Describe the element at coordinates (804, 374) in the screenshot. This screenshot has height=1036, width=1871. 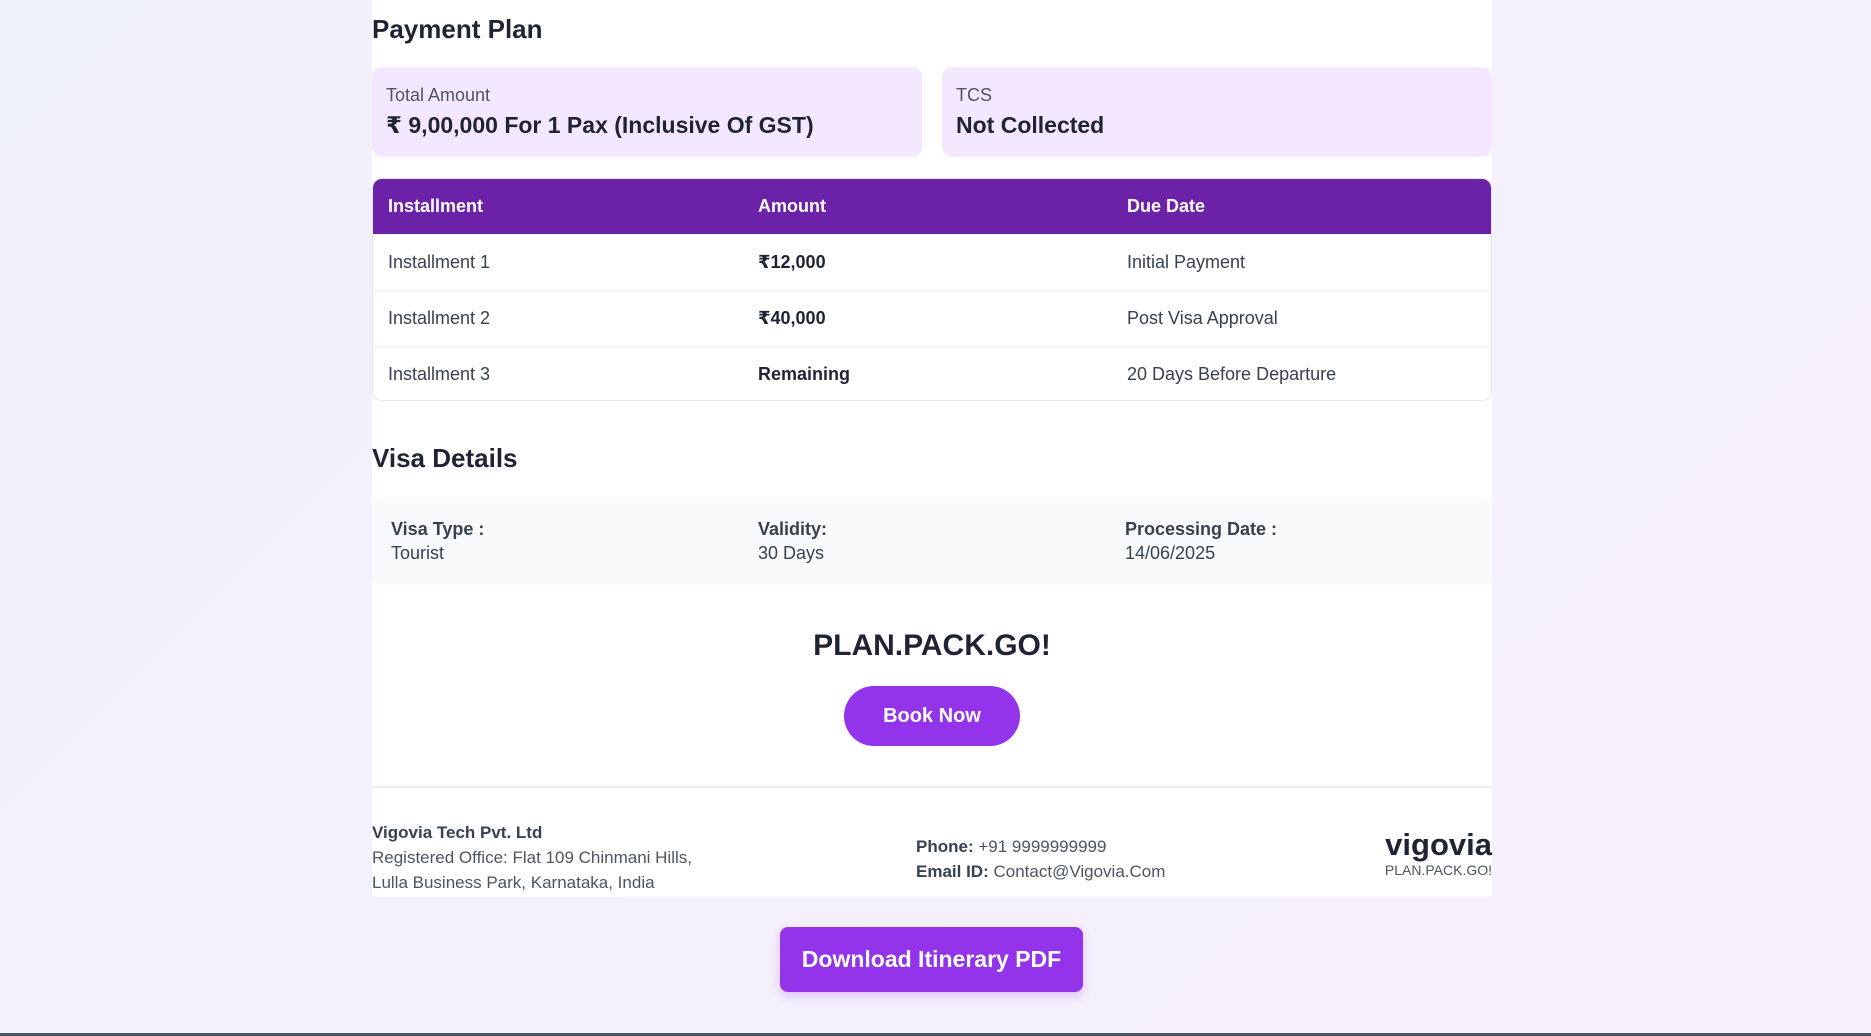
I see `amount-cell: Remaining` at that location.